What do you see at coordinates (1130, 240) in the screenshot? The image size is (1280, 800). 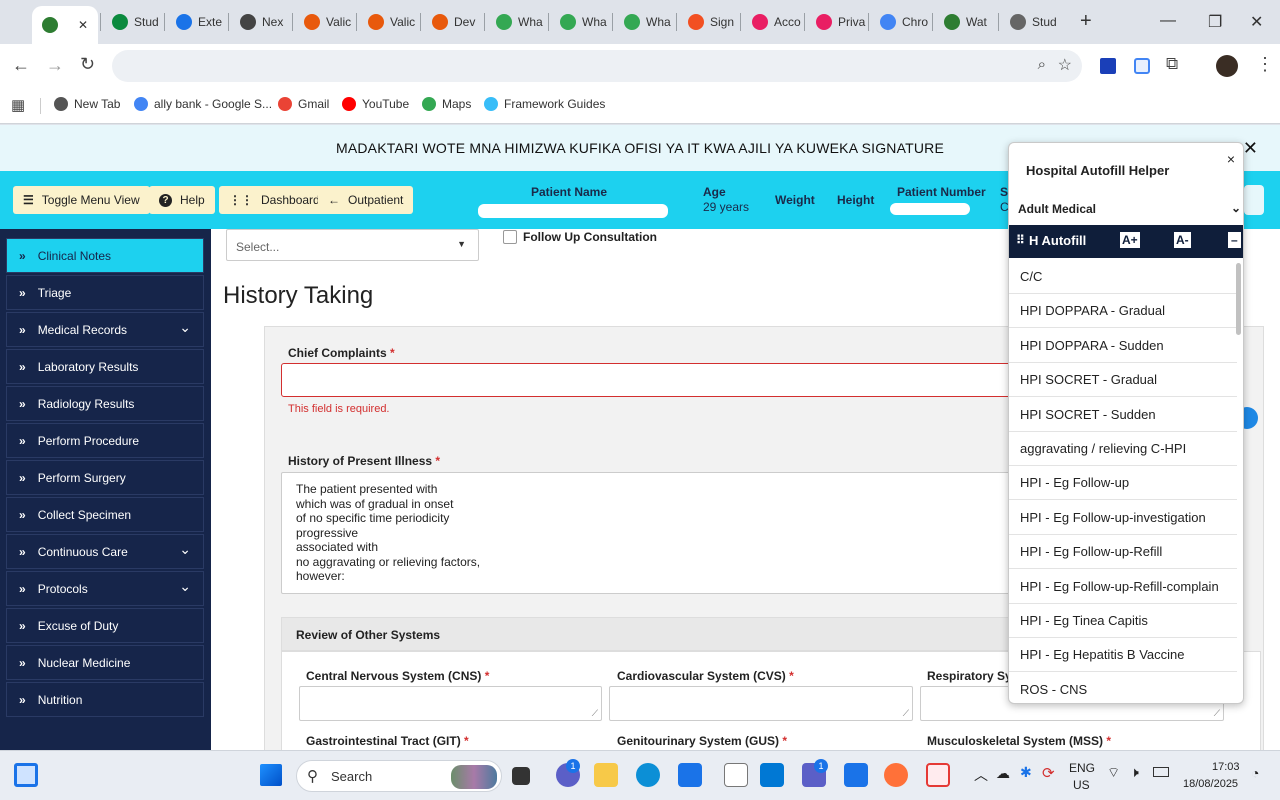 I see `font-increase-button: A+` at bounding box center [1130, 240].